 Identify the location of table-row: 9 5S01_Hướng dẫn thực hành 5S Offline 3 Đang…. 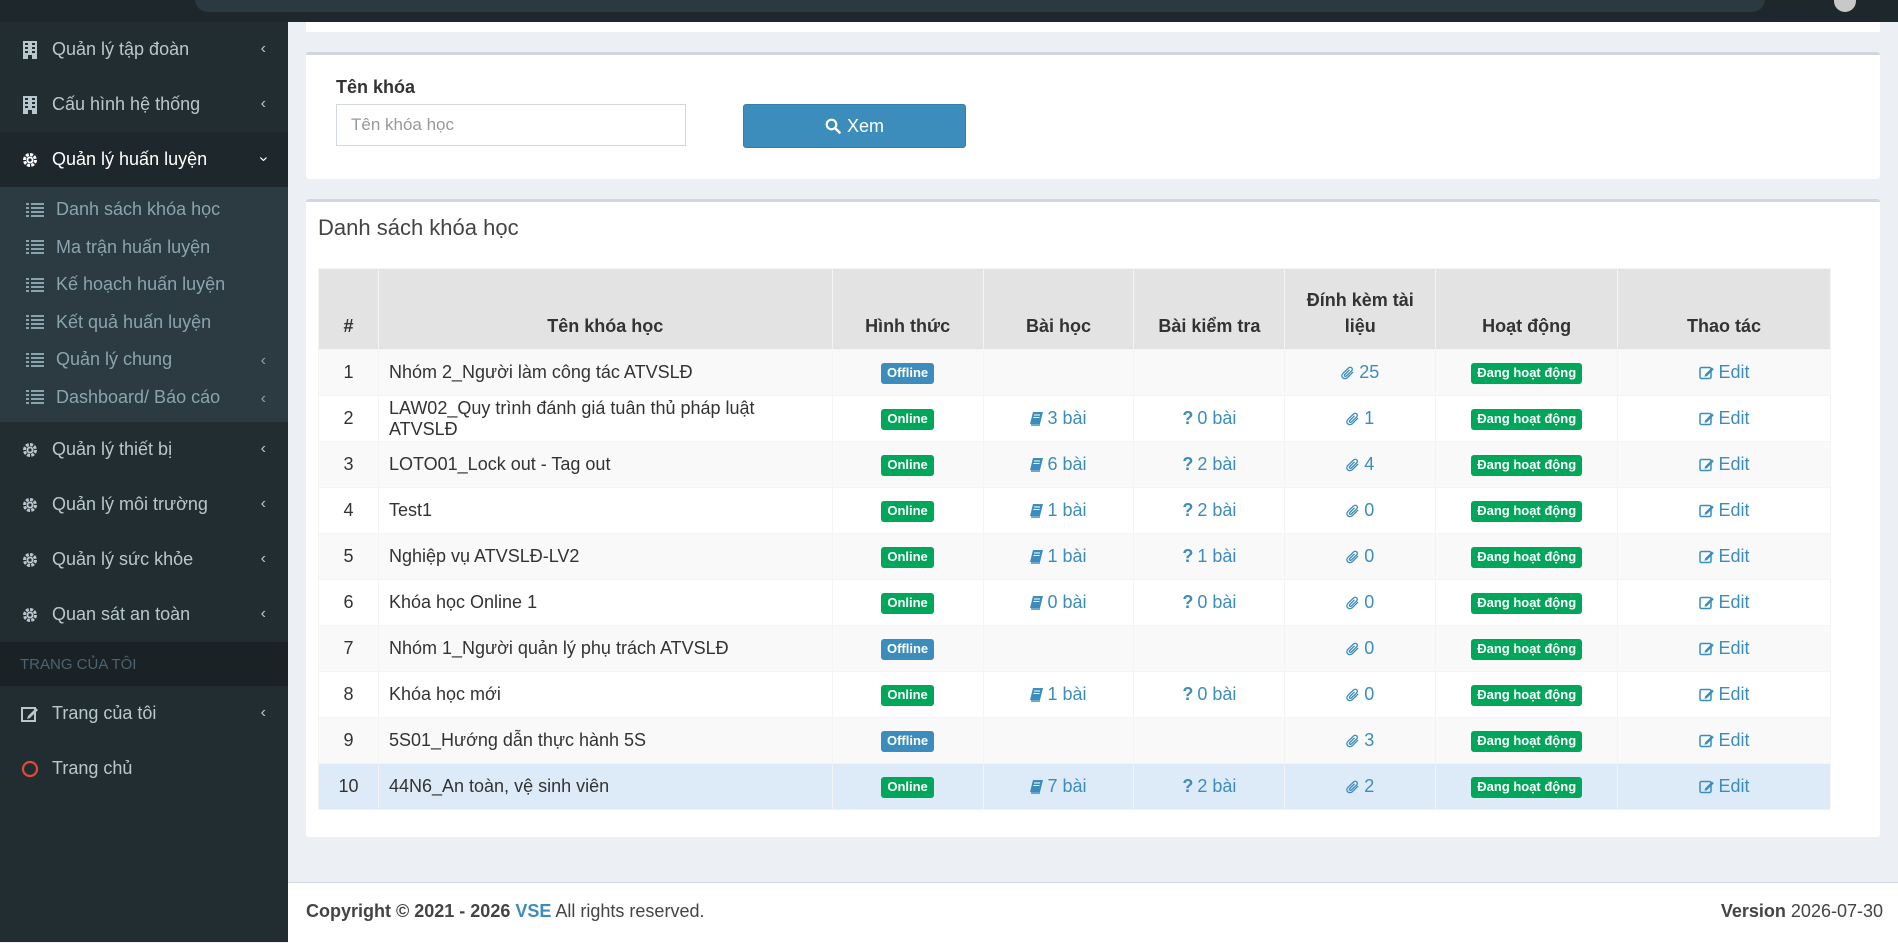
(1074, 740).